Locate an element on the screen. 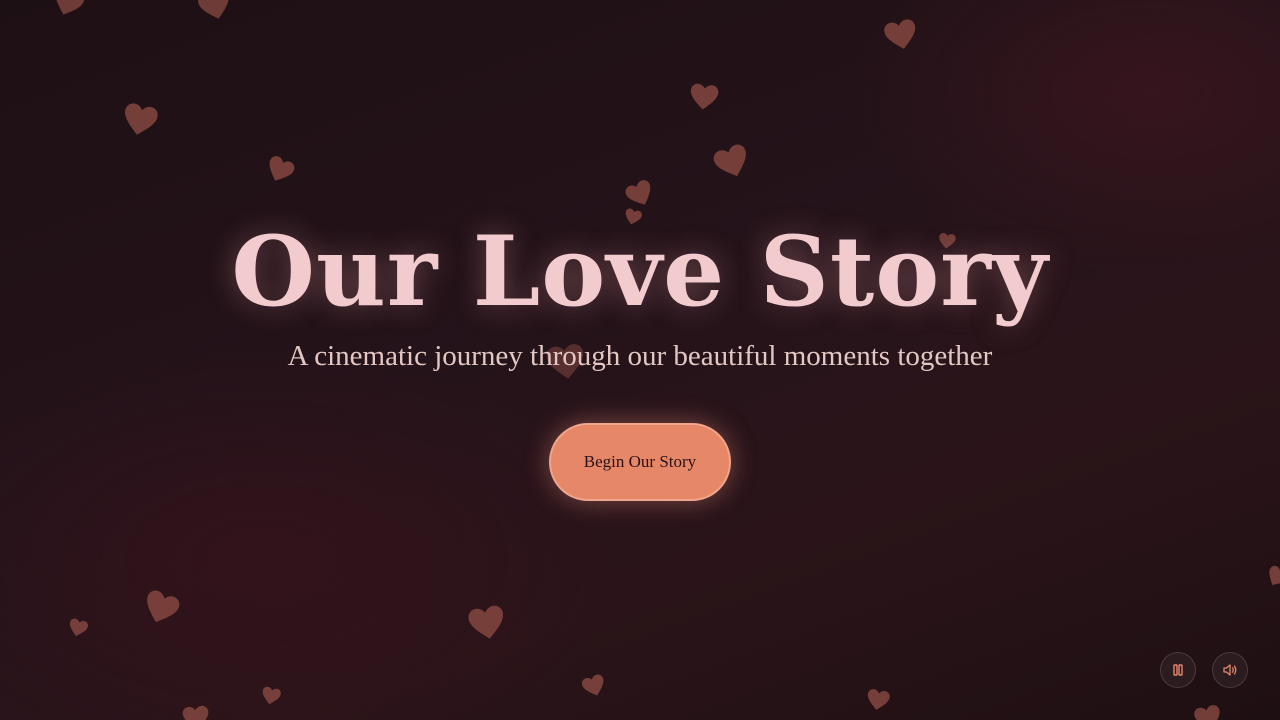  volume-icon is located at coordinates (1230, 670).